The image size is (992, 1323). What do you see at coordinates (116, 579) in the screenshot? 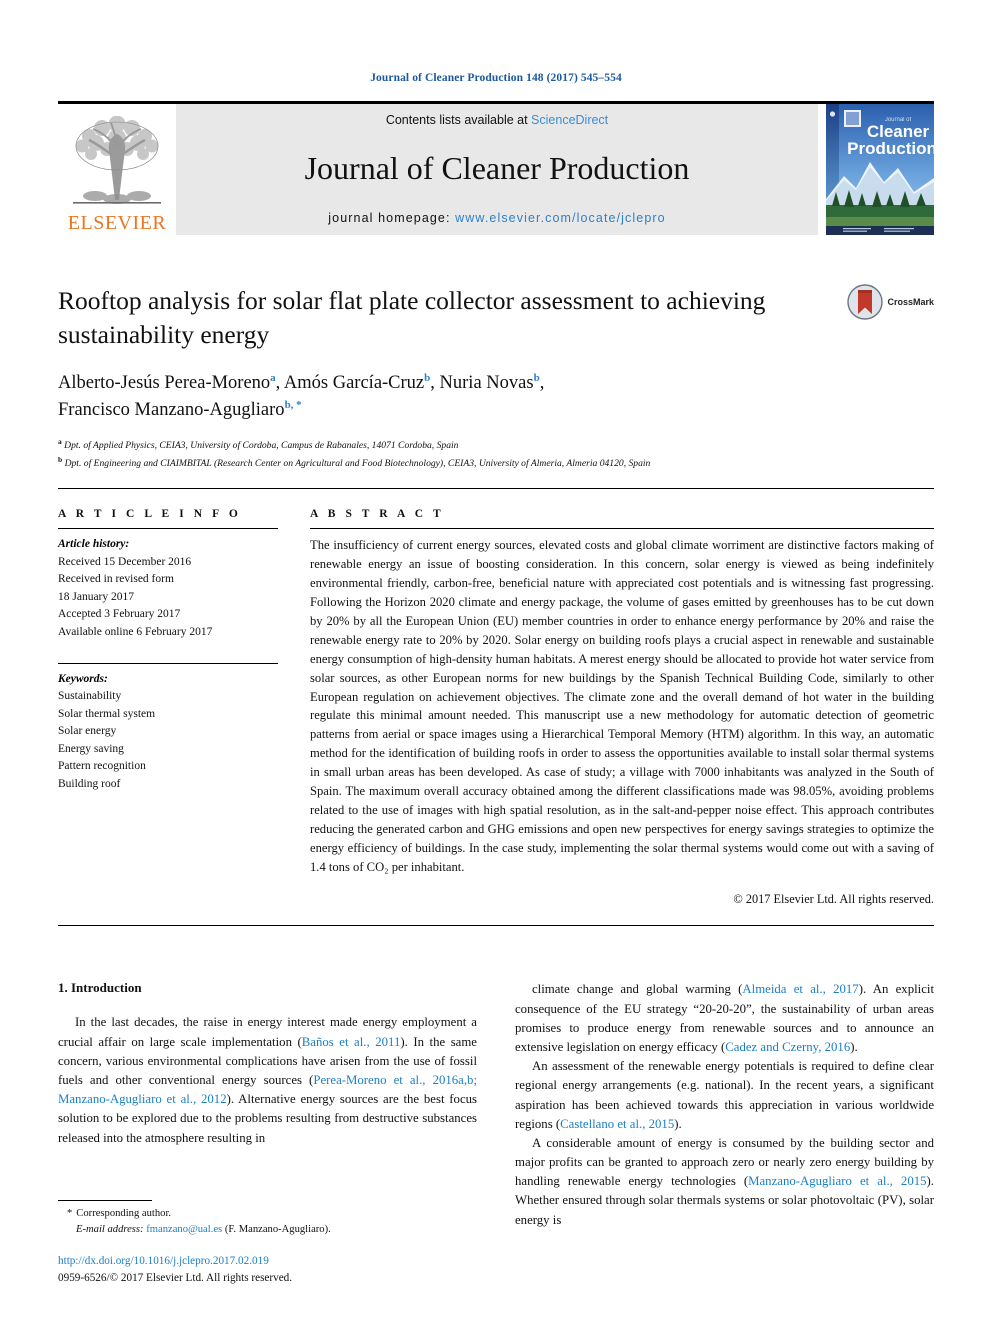
I see `history-line: Received in revised form` at bounding box center [116, 579].